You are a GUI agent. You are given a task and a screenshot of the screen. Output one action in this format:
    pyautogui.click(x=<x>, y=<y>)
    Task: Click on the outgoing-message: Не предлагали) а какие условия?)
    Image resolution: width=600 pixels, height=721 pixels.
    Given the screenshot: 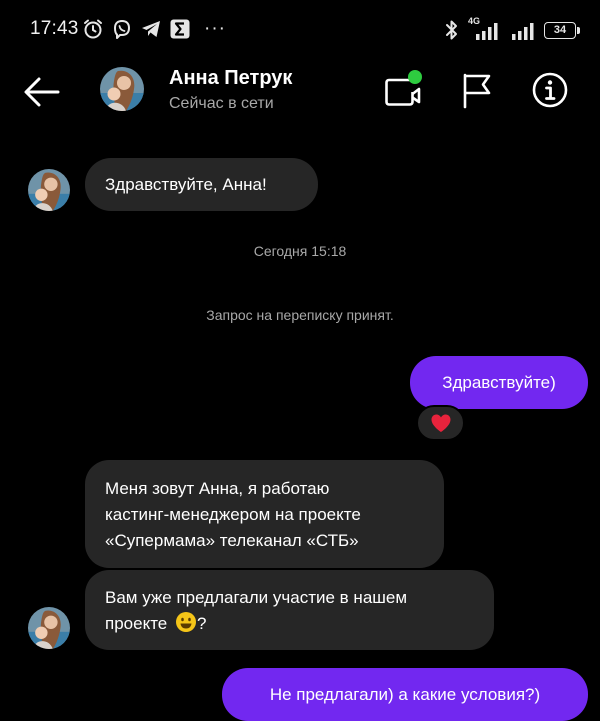 What is the action you would take?
    pyautogui.click(x=405, y=694)
    